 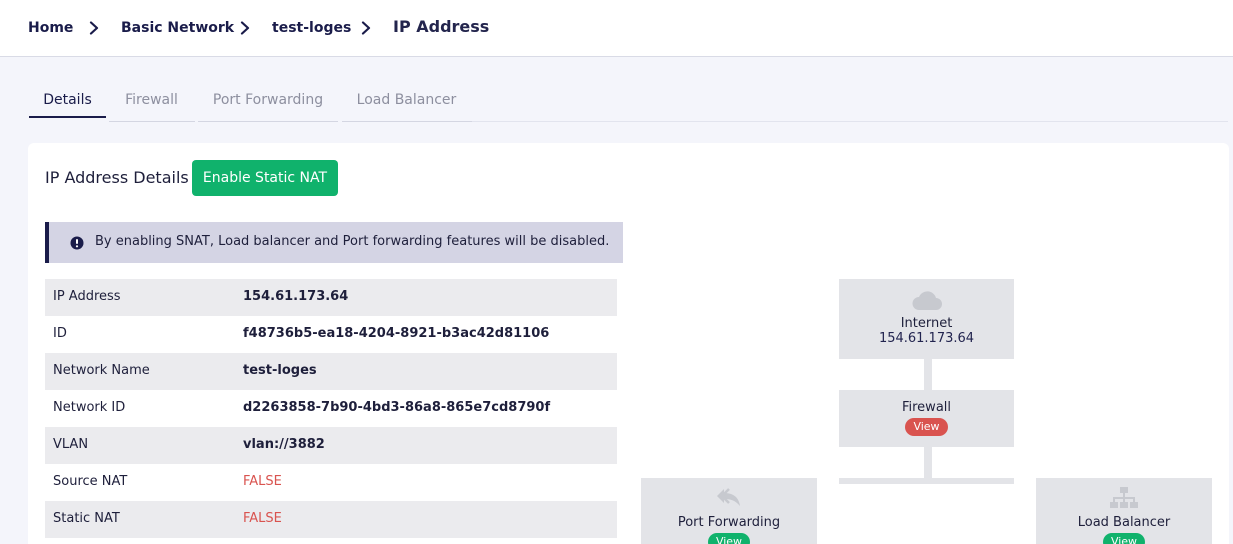 I want to click on field-value: 154.61.173.64, so click(x=296, y=296).